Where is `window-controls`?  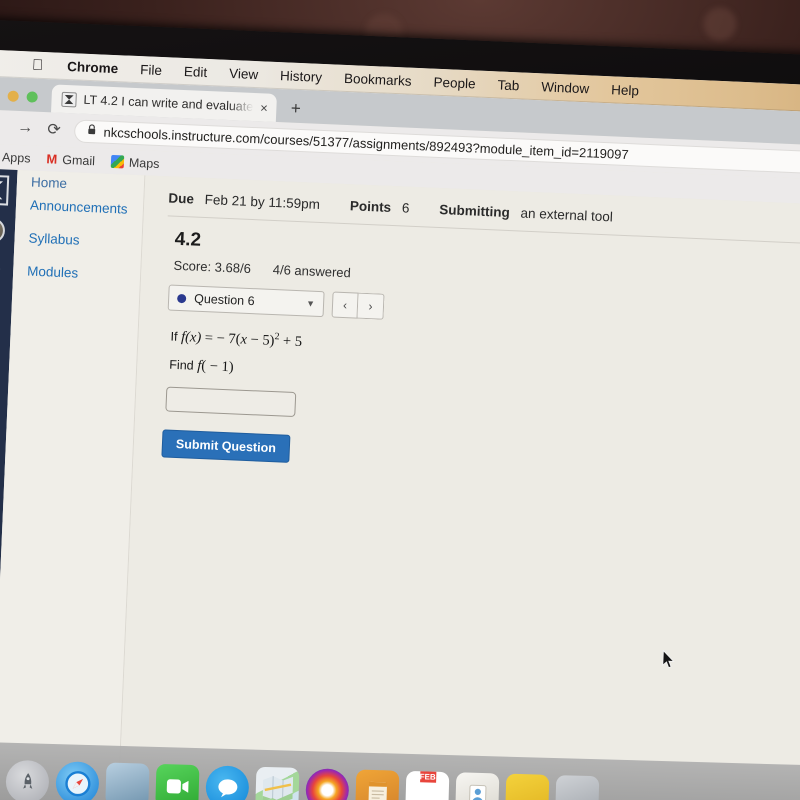
window-controls is located at coordinates (19, 101).